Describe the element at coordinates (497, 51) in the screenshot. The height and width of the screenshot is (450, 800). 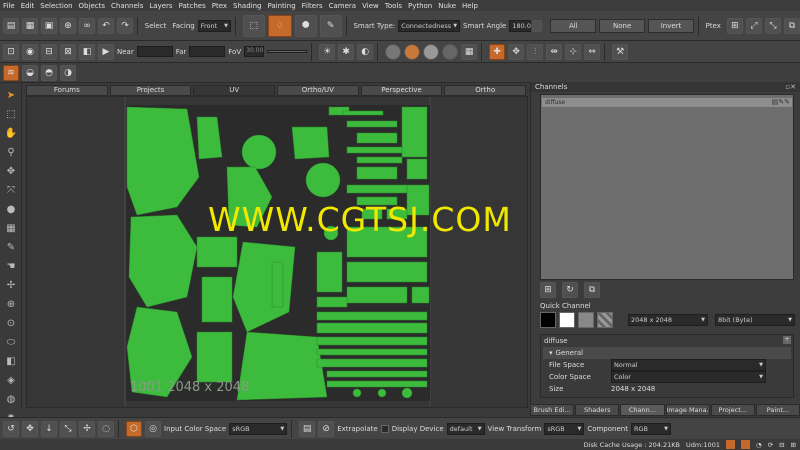
I see `transform-toggle-icon: ✚` at that location.